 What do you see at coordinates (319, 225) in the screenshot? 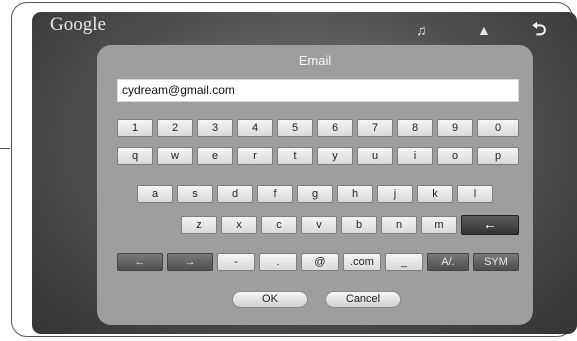
I see `key-v: v` at bounding box center [319, 225].